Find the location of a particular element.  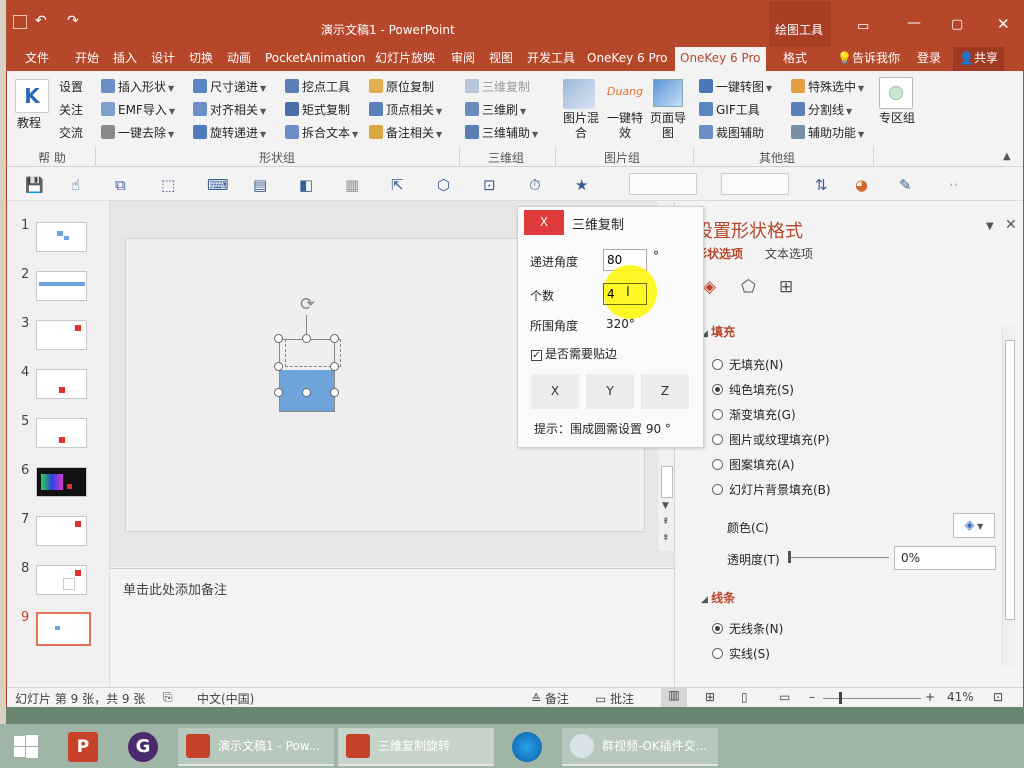

tab-format: 格式 is located at coordinates (795, 59).